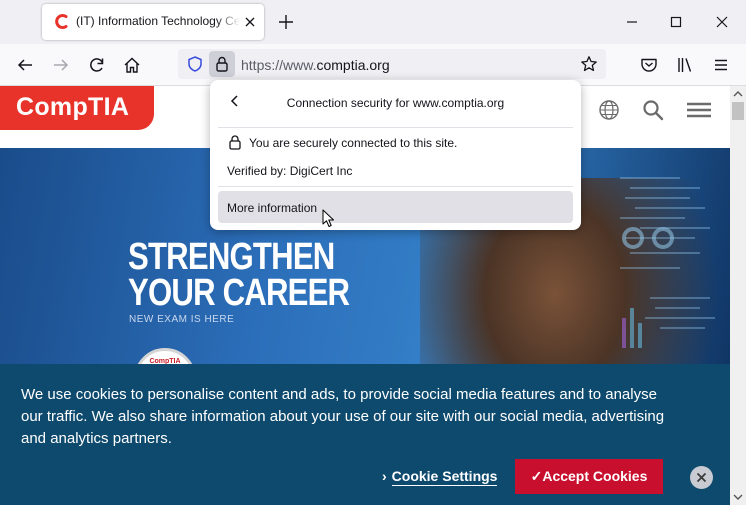  Describe the element at coordinates (395, 207) in the screenshot. I see `more-information-button: More information` at that location.